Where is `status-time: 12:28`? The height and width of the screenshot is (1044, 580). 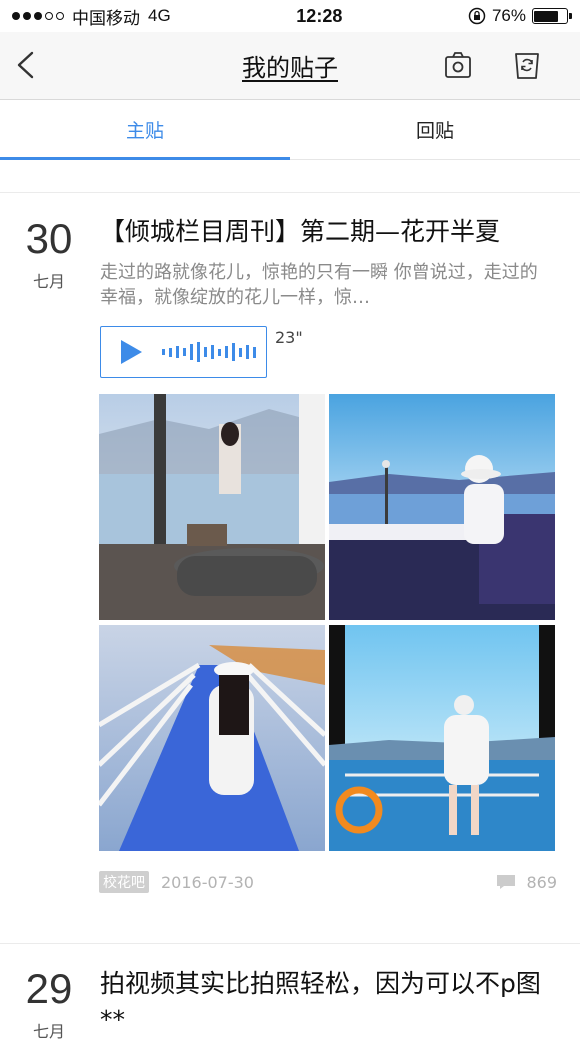 status-time: 12:28 is located at coordinates (319, 15).